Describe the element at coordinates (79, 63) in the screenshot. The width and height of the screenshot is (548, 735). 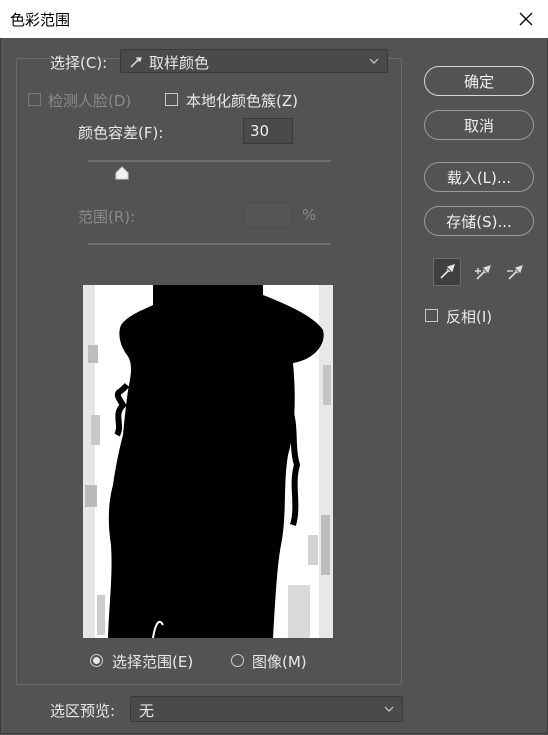
I see `select-label: 选择(C):` at that location.